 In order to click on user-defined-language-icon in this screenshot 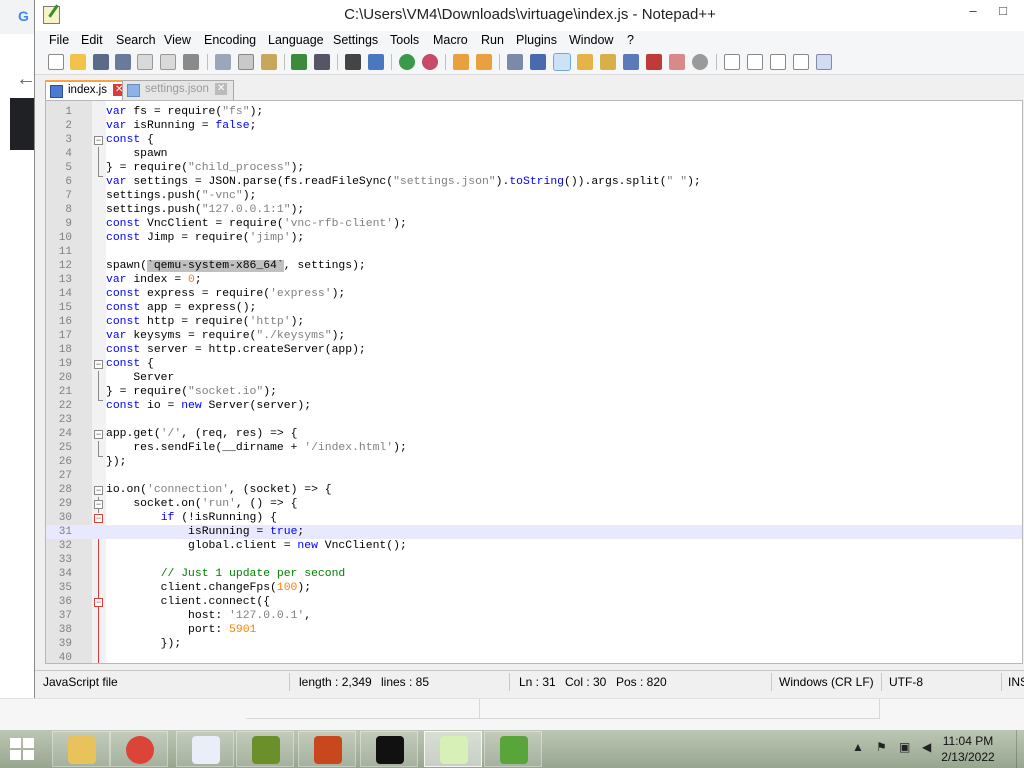, I will do `click(585, 62)`.